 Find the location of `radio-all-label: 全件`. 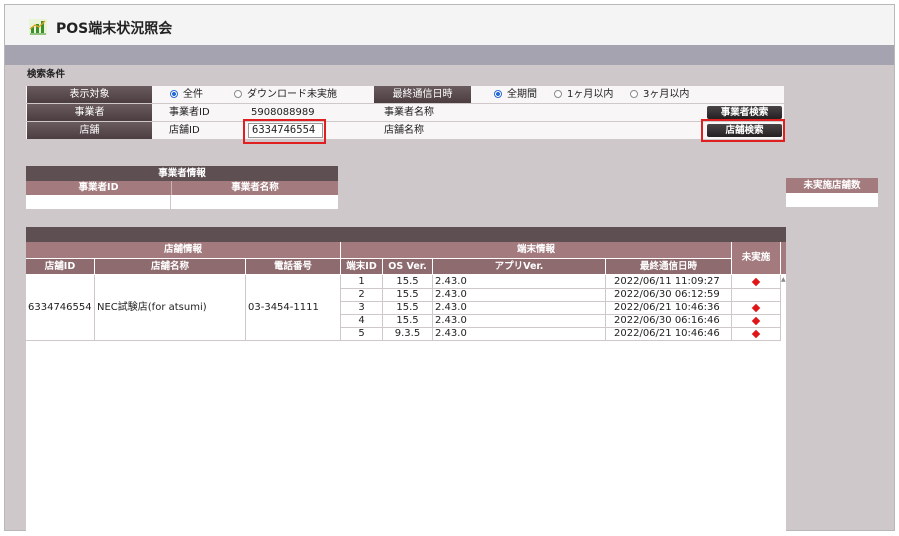

radio-all-label: 全件 is located at coordinates (193, 94).